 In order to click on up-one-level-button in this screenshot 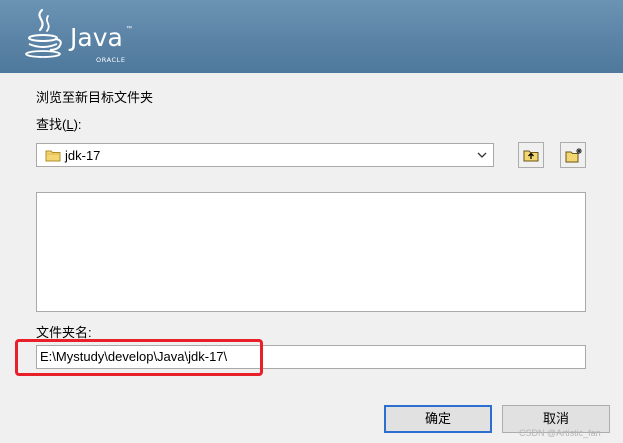, I will do `click(531, 155)`.